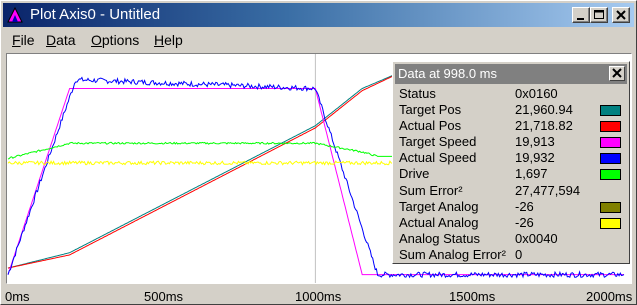 The image size is (637, 305). What do you see at coordinates (535, 142) in the screenshot?
I see `row-value: 19,913` at bounding box center [535, 142].